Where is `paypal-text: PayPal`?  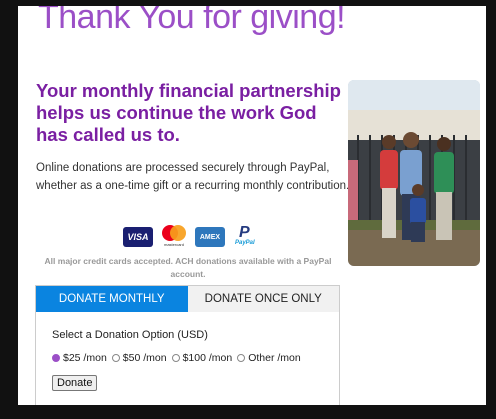 paypal-text: PayPal is located at coordinates (245, 243).